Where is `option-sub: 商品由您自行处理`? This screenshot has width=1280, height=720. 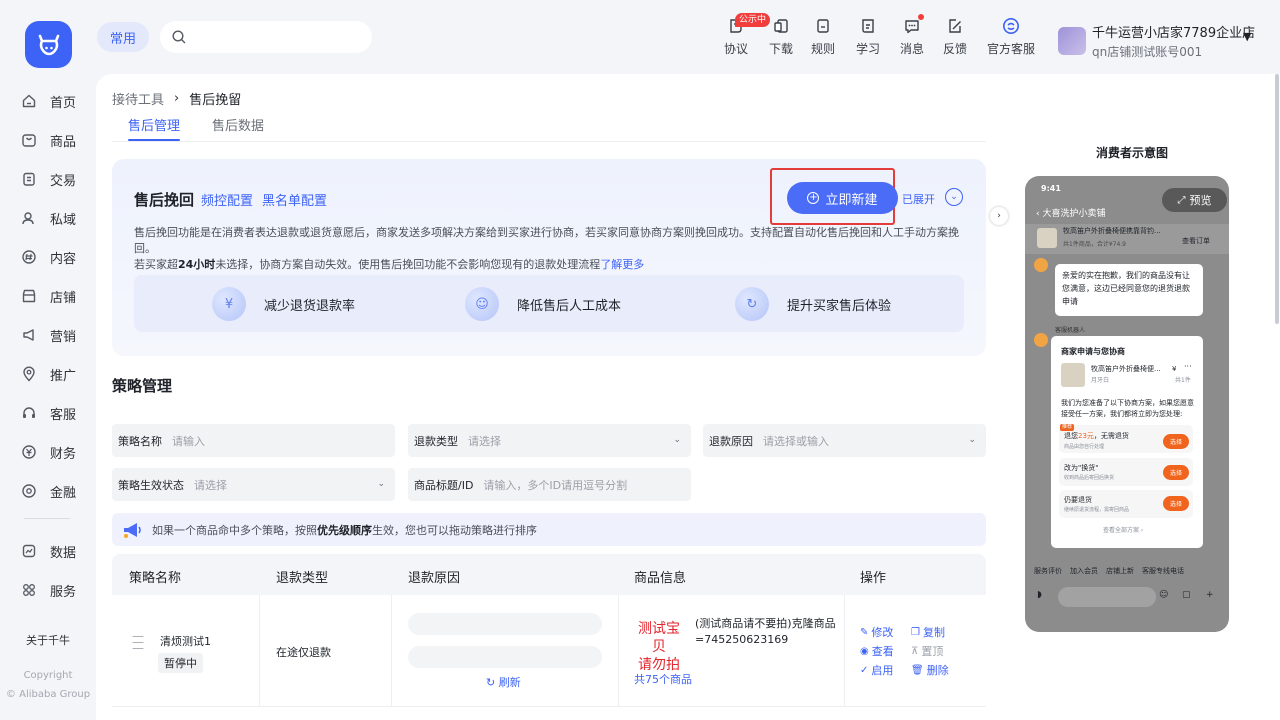
option-sub: 商品由您自行处理 is located at coordinates (1084, 447).